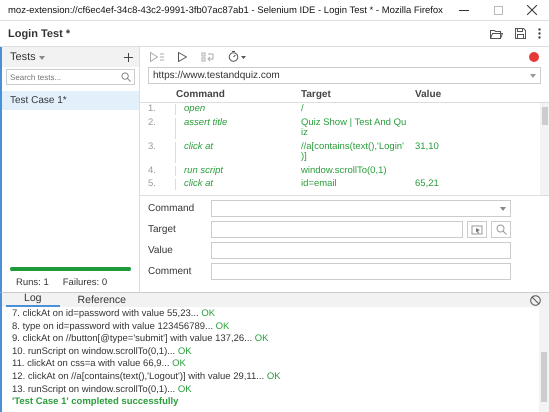 This screenshot has width=549, height=412. Describe the element at coordinates (535, 300) in the screenshot. I see `clear-icon` at that location.